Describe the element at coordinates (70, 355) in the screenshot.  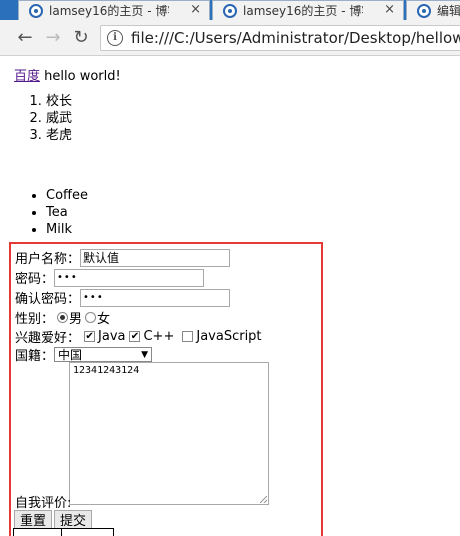
I see `nationality-value: 中国` at that location.